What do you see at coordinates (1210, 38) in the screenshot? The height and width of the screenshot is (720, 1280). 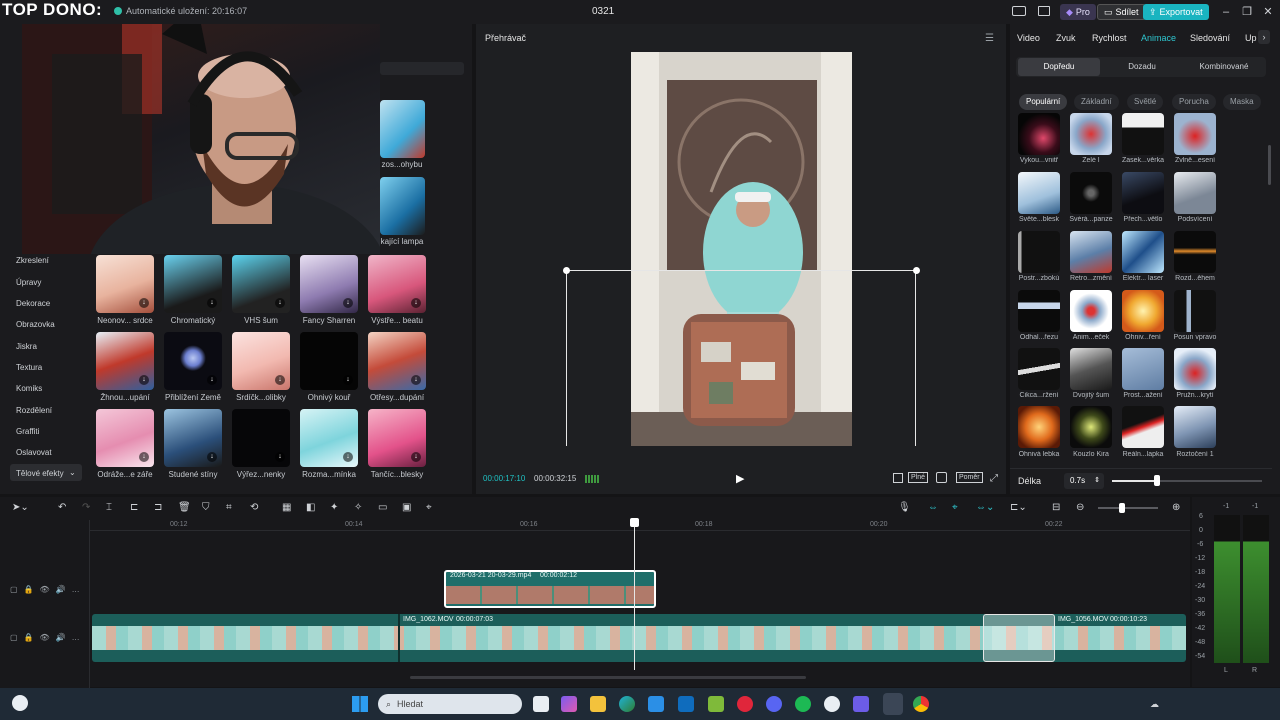 I see `tab-sledovani: Sledování` at bounding box center [1210, 38].